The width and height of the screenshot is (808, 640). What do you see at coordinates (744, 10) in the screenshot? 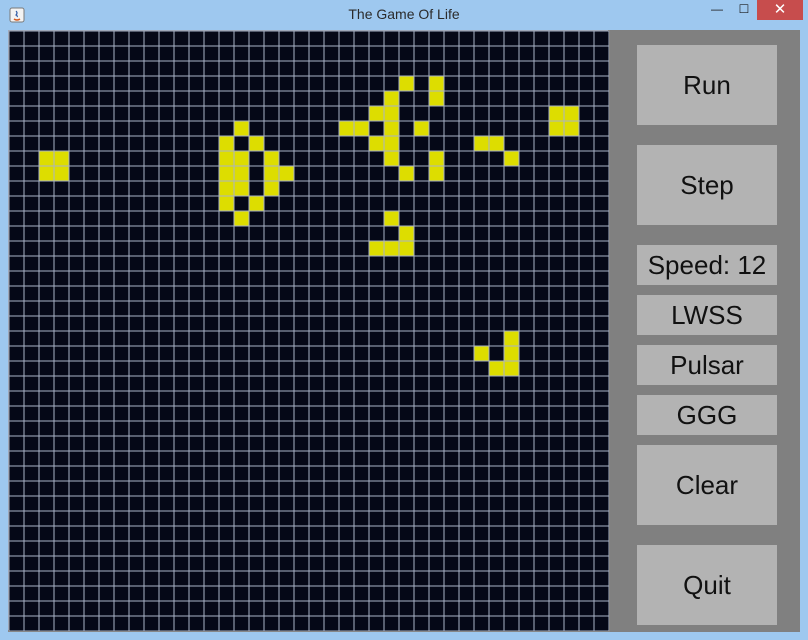
I see `maximize-button: ☐` at bounding box center [744, 10].